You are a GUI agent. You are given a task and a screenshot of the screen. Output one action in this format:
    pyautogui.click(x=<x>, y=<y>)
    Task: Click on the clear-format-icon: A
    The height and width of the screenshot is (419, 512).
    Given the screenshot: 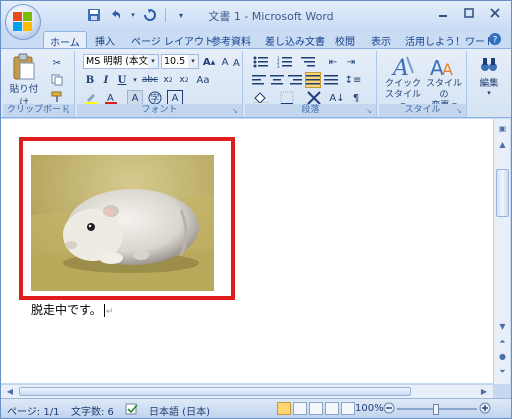 What is the action you would take?
    pyautogui.click(x=238, y=62)
    